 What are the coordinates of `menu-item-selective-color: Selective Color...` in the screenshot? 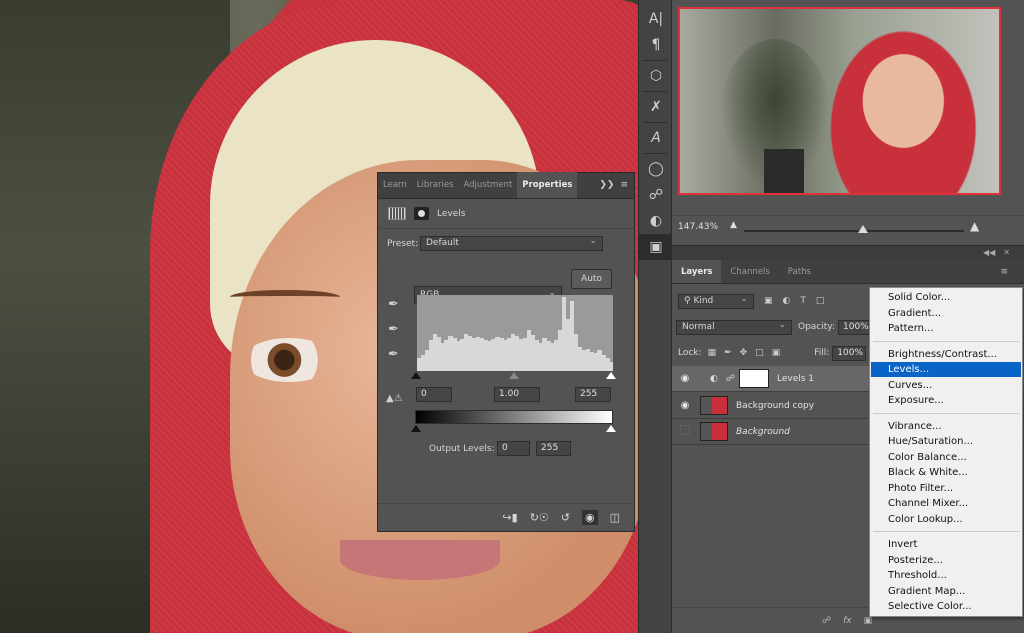 It's located at (946, 606).